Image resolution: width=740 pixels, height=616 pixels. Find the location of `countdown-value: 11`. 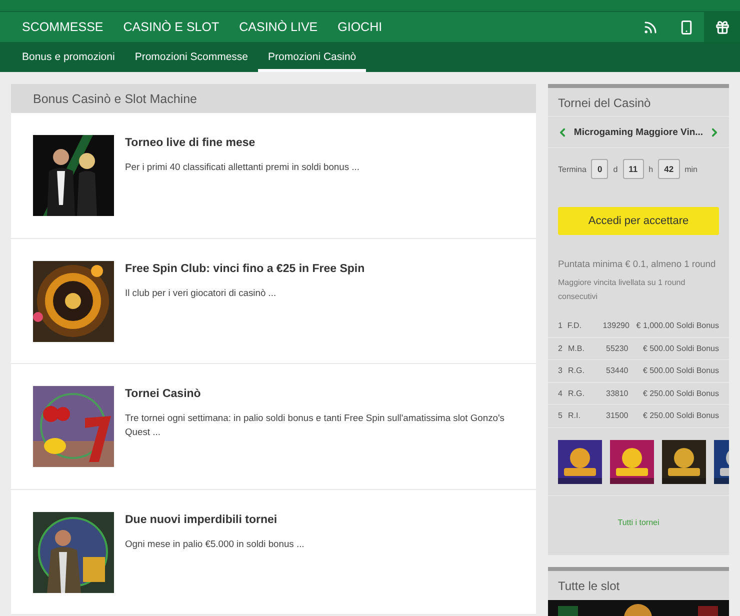

countdown-value: 11 is located at coordinates (633, 169).